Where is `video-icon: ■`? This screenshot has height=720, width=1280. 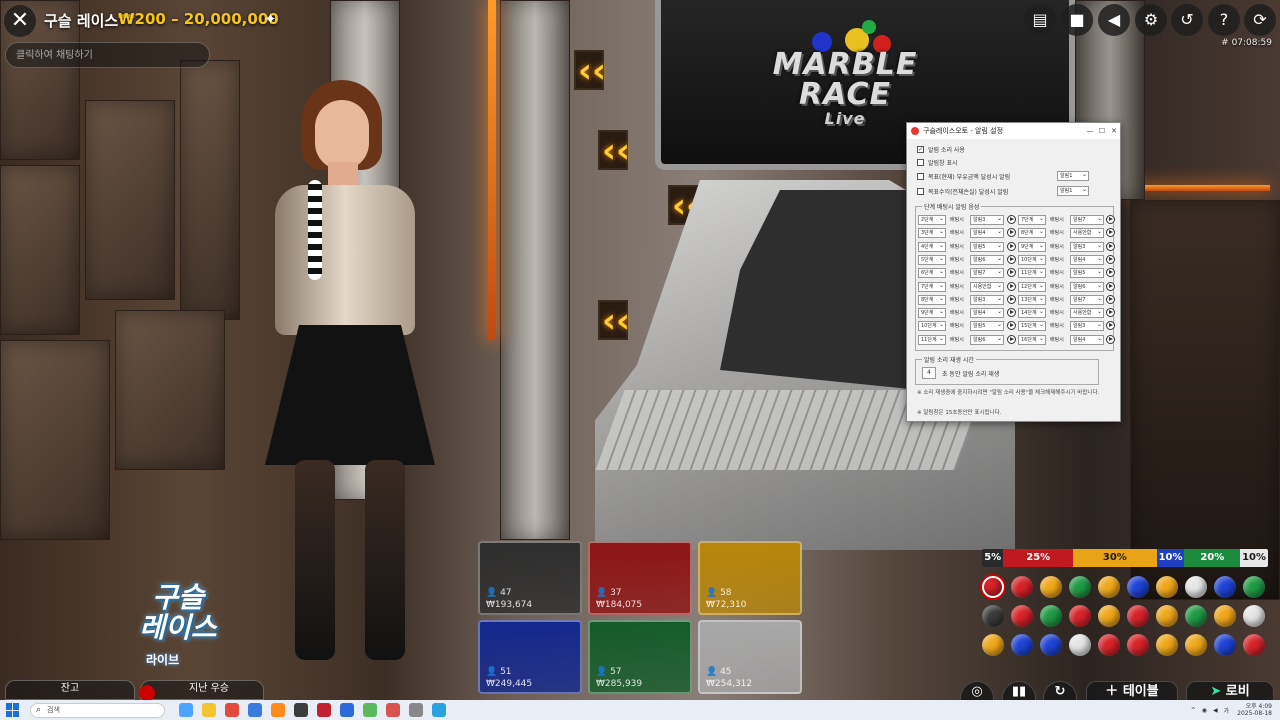 video-icon: ■ is located at coordinates (1077, 20).